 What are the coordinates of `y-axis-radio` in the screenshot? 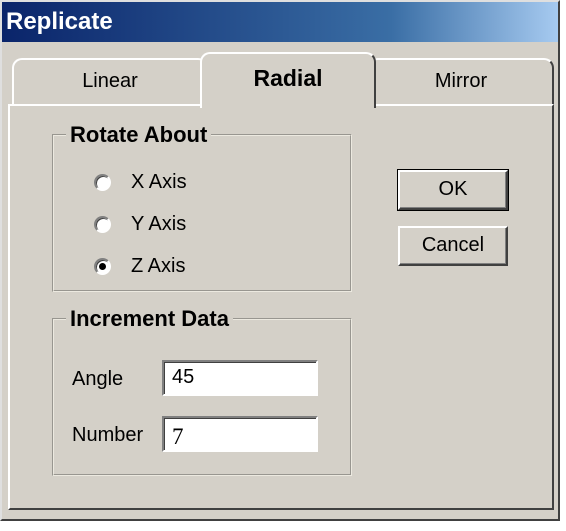 It's located at (102, 224).